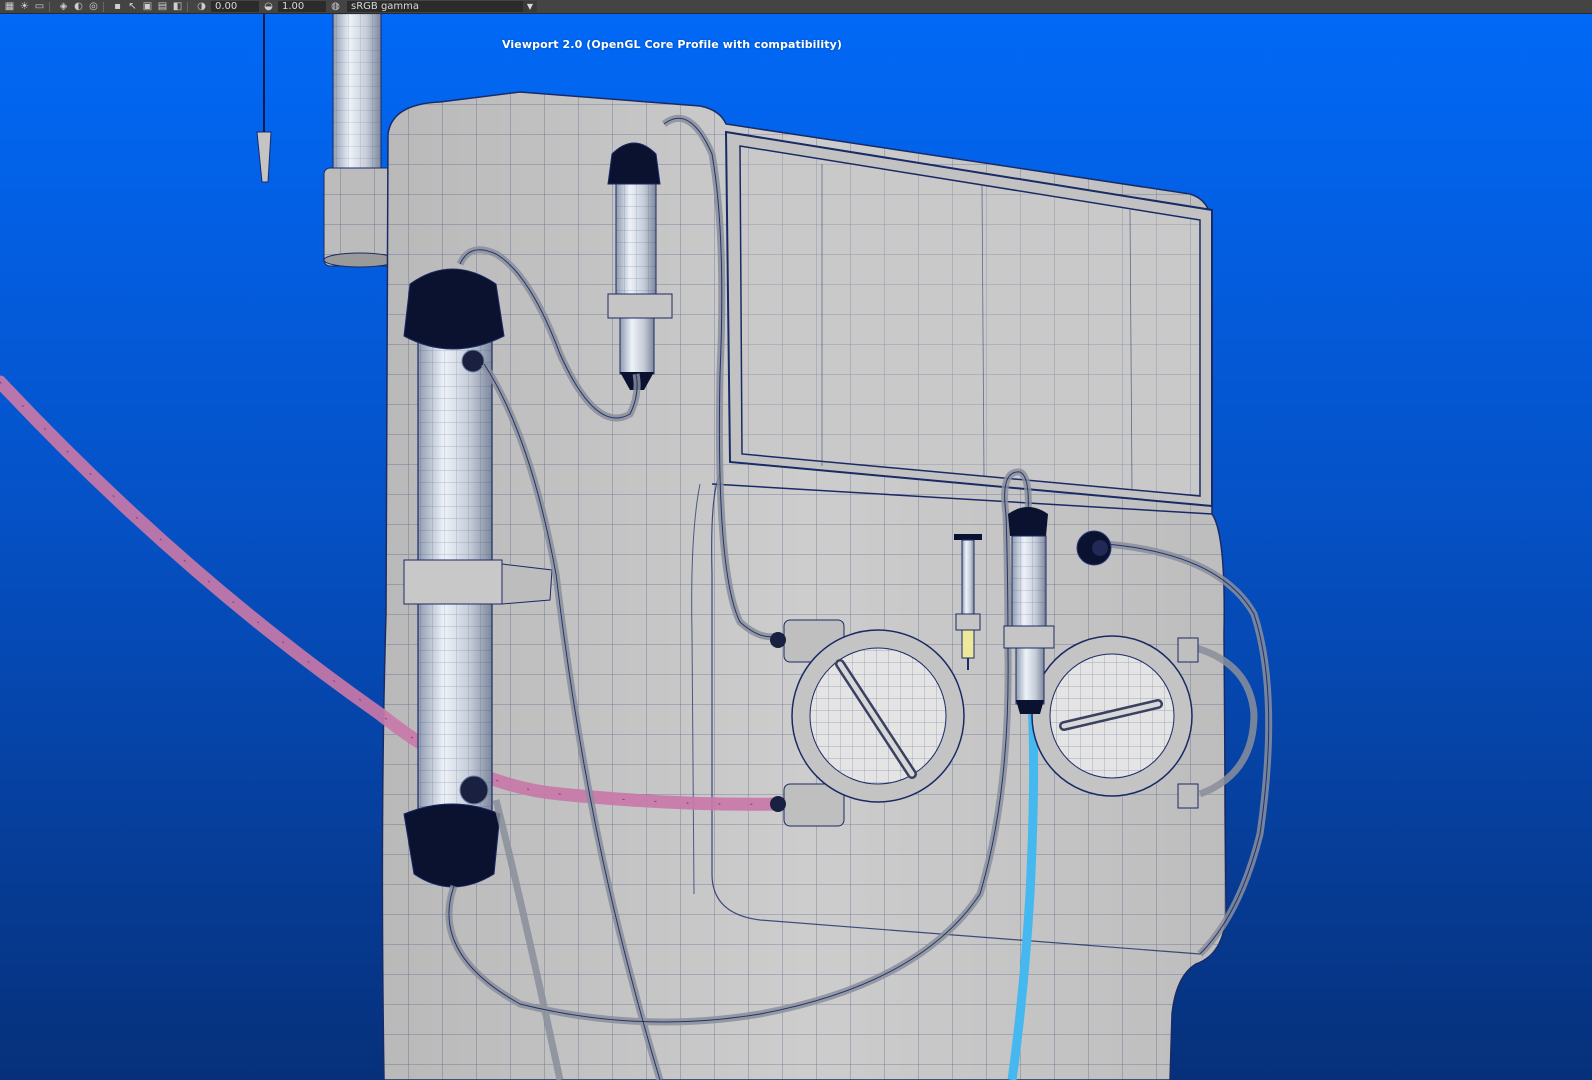  What do you see at coordinates (235, 6) in the screenshot?
I see `exposure-input: 0.00` at bounding box center [235, 6].